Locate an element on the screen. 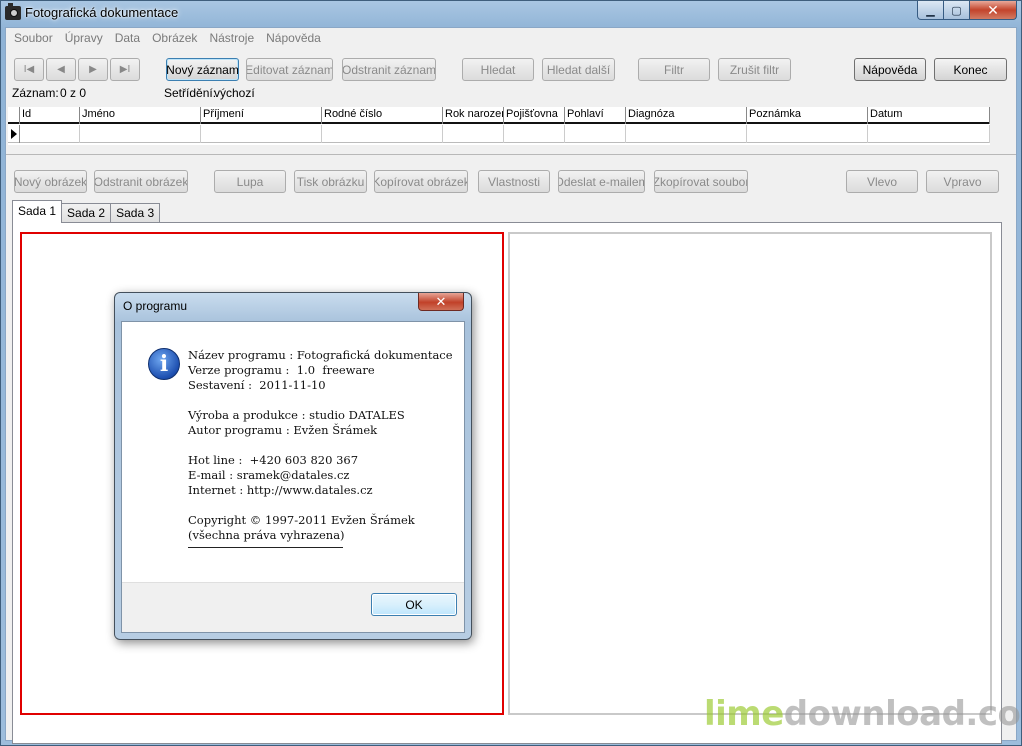  send-email-button: Odeslat e-mailem is located at coordinates (601, 181).